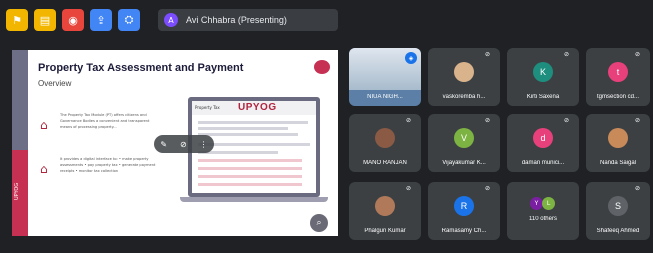 This screenshot has height=253, width=653. I want to click on participant-tile: ⊘ Phalgun Kumar, so click(385, 211).